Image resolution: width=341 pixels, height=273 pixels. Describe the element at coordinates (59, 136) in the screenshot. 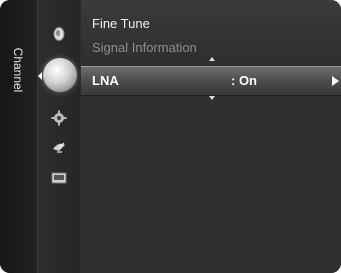

I see `category-icon-column` at that location.